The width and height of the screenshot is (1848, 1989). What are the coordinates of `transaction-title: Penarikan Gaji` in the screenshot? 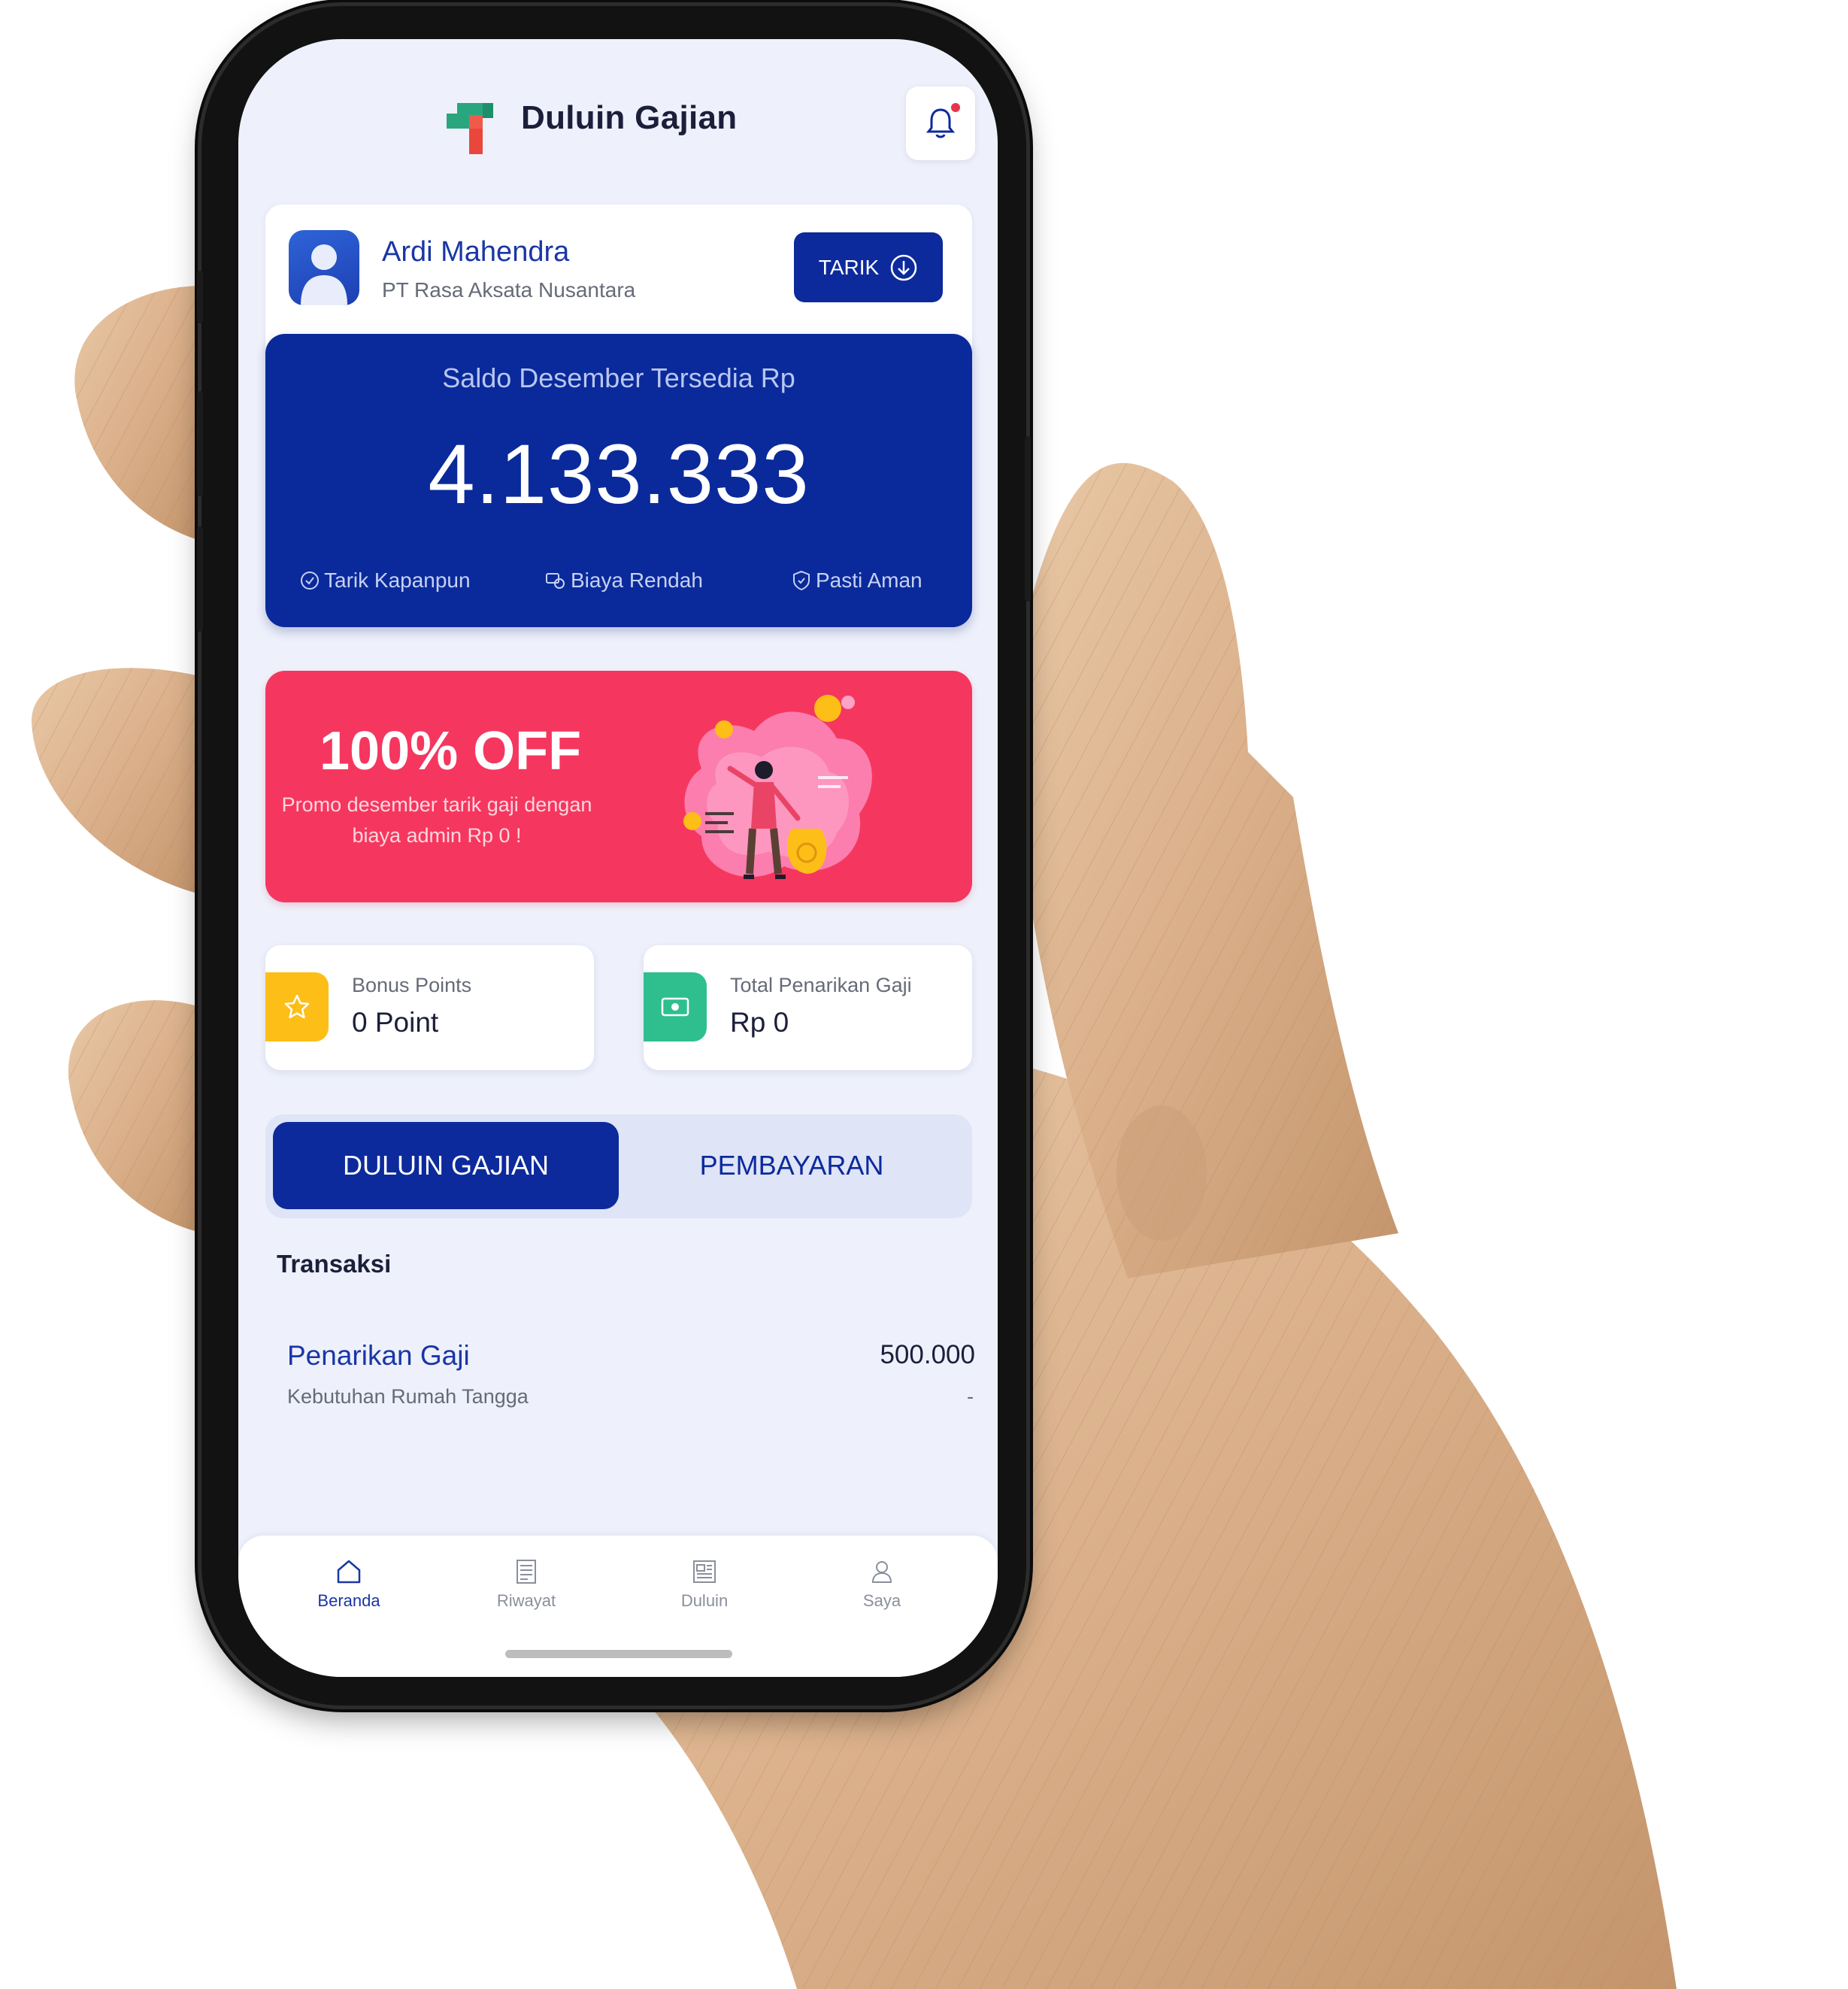 It's located at (378, 1356).